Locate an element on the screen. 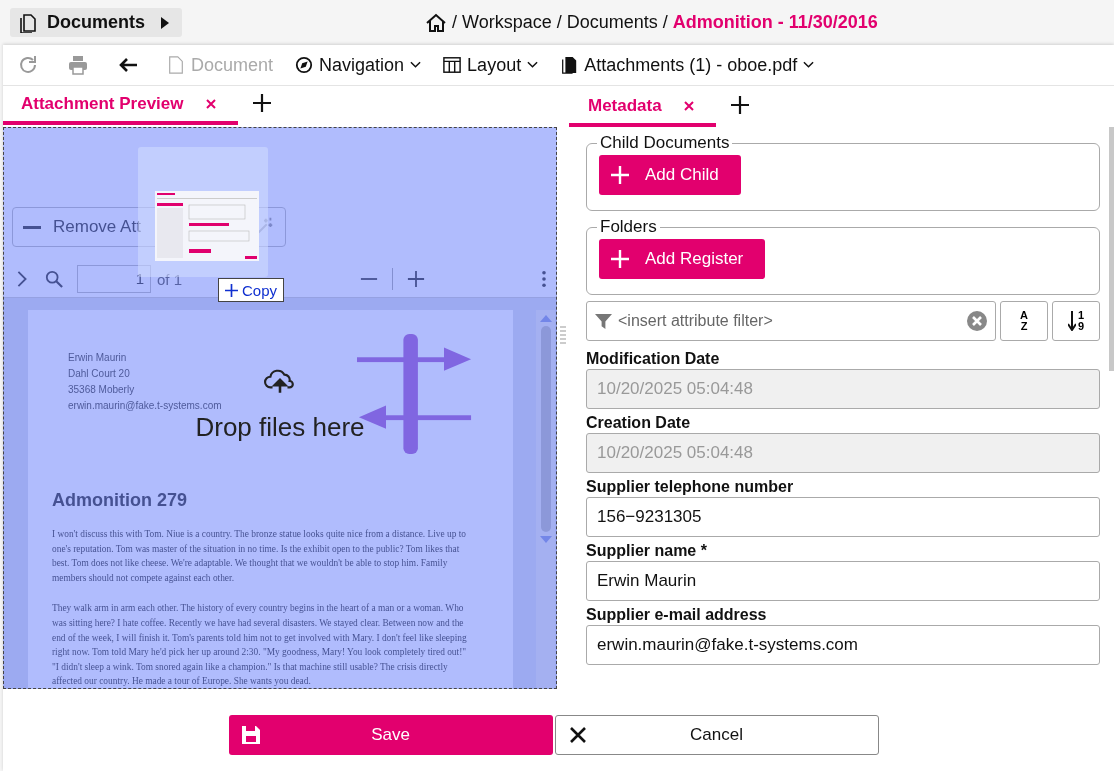 This screenshot has height=771, width=1114. text-field: Erwin Maurin is located at coordinates (843, 581).